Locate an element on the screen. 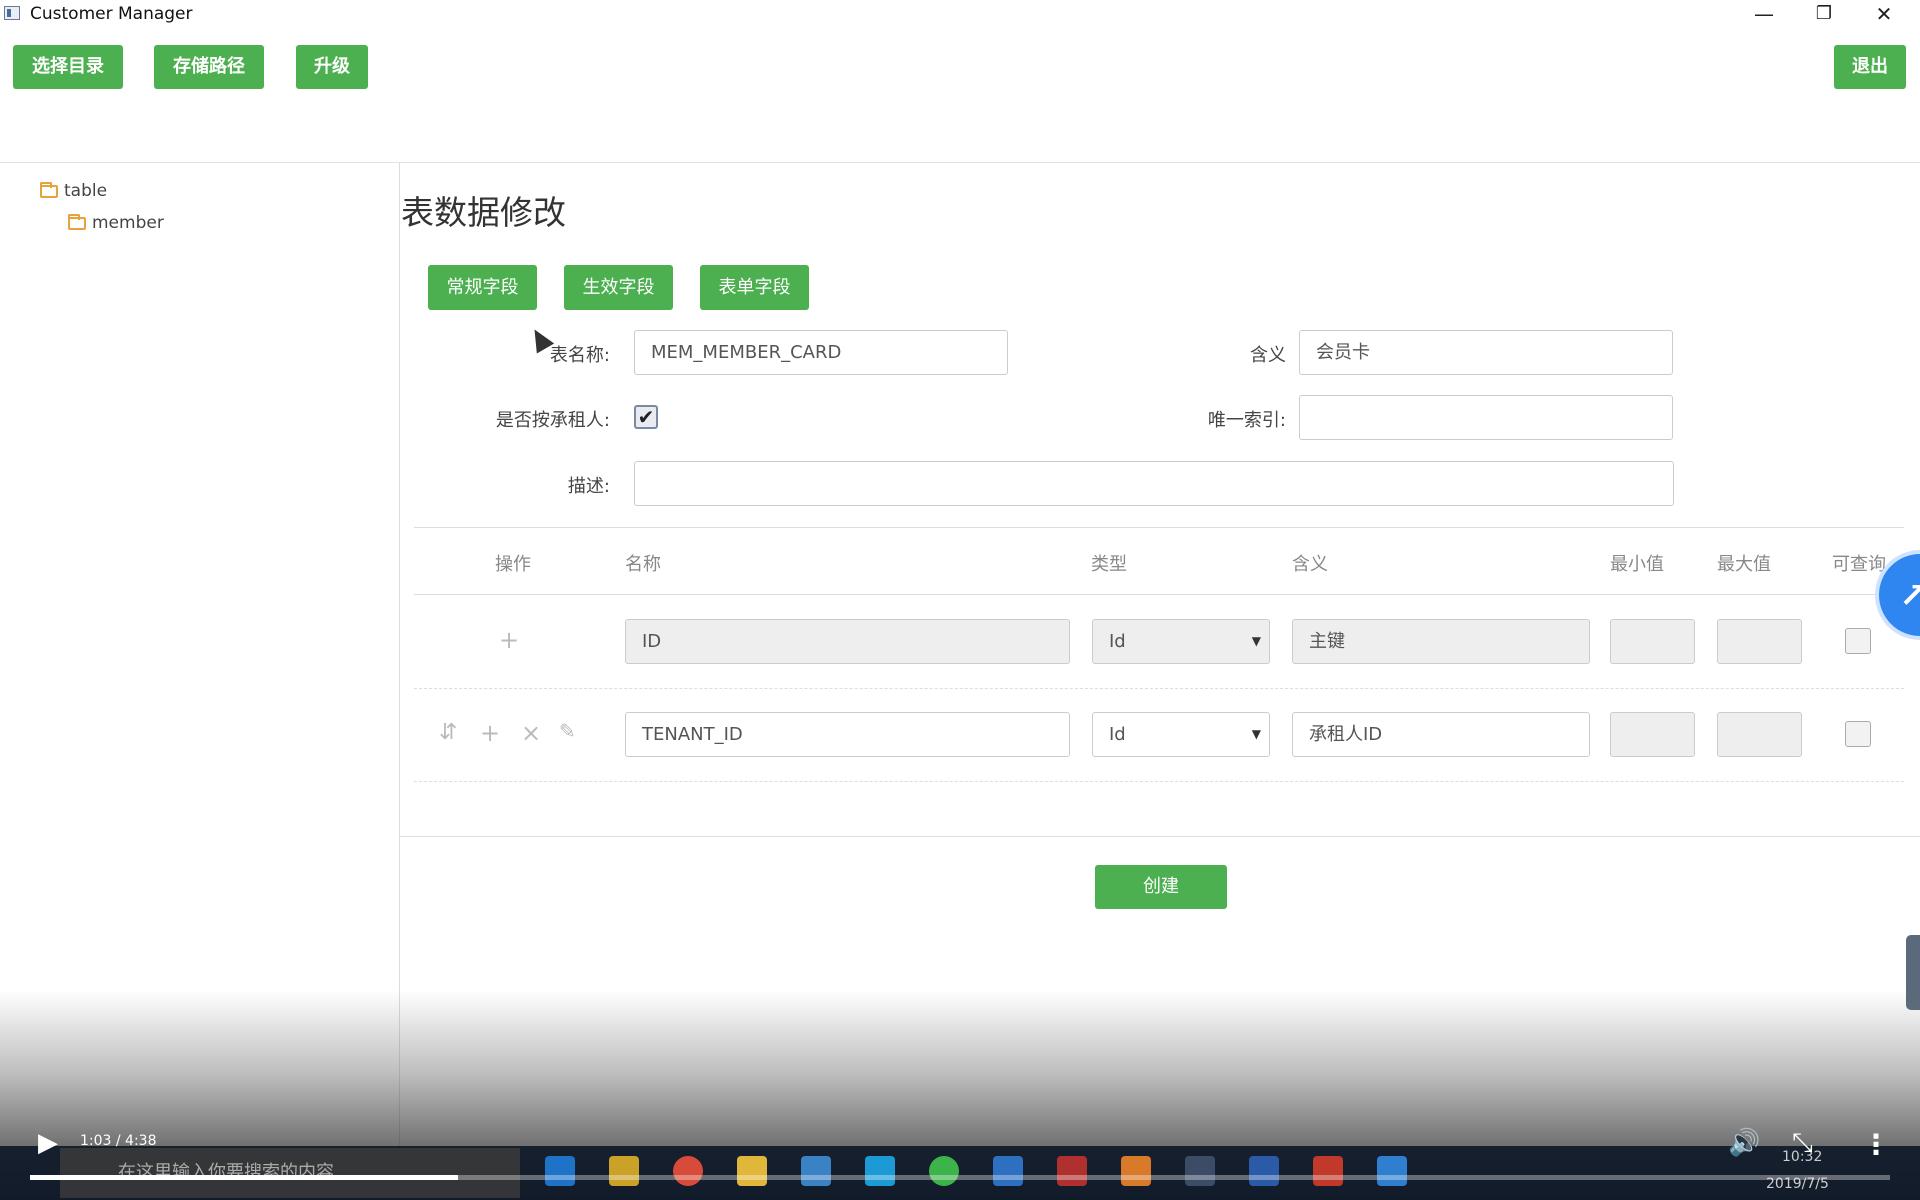 This screenshot has height=1200, width=1920. window-title: Customer Manager is located at coordinates (111, 14).